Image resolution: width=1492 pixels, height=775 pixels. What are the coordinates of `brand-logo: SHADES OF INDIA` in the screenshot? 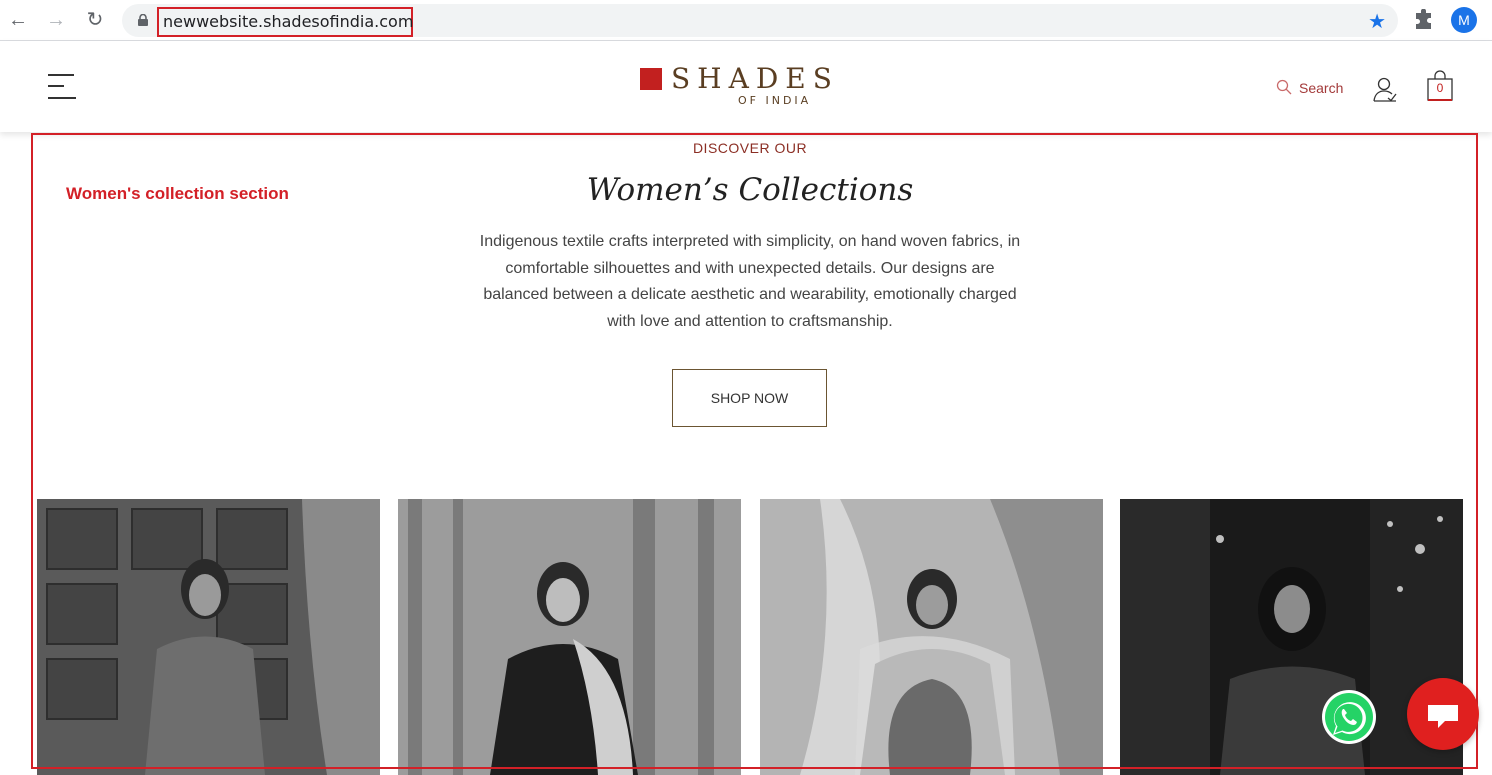 It's located at (736, 85).